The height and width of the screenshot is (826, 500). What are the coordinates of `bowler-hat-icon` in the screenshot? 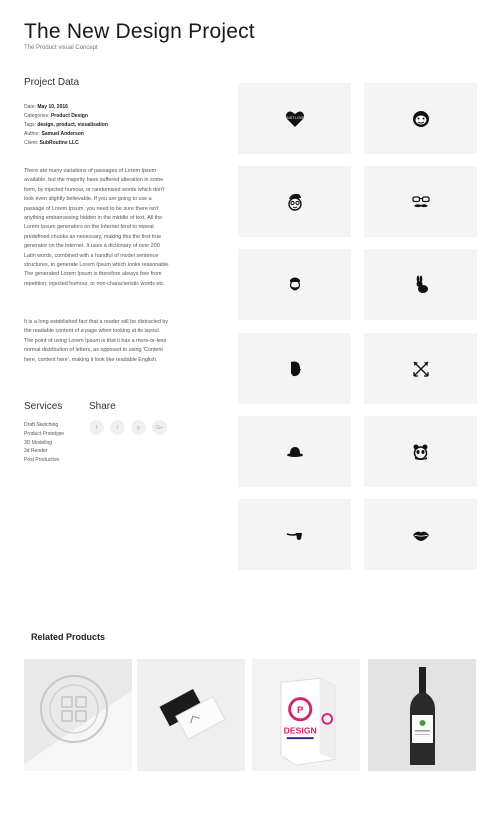 It's located at (294, 451).